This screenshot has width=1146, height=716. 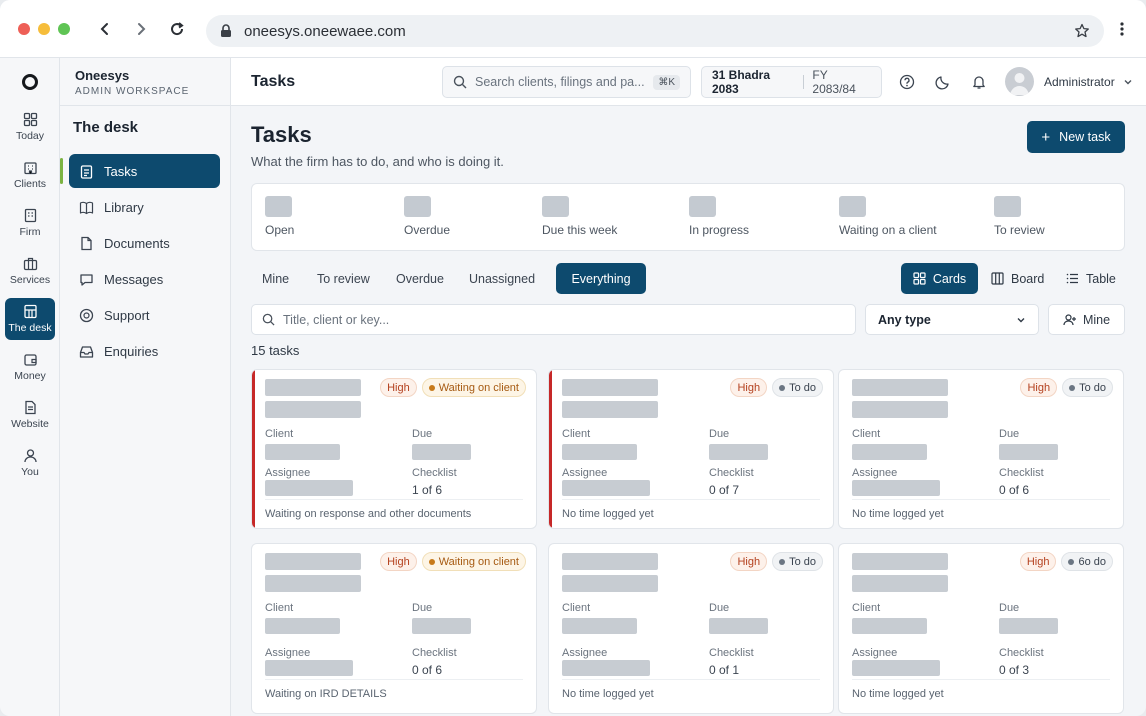 I want to click on reload-button, so click(x=177, y=29).